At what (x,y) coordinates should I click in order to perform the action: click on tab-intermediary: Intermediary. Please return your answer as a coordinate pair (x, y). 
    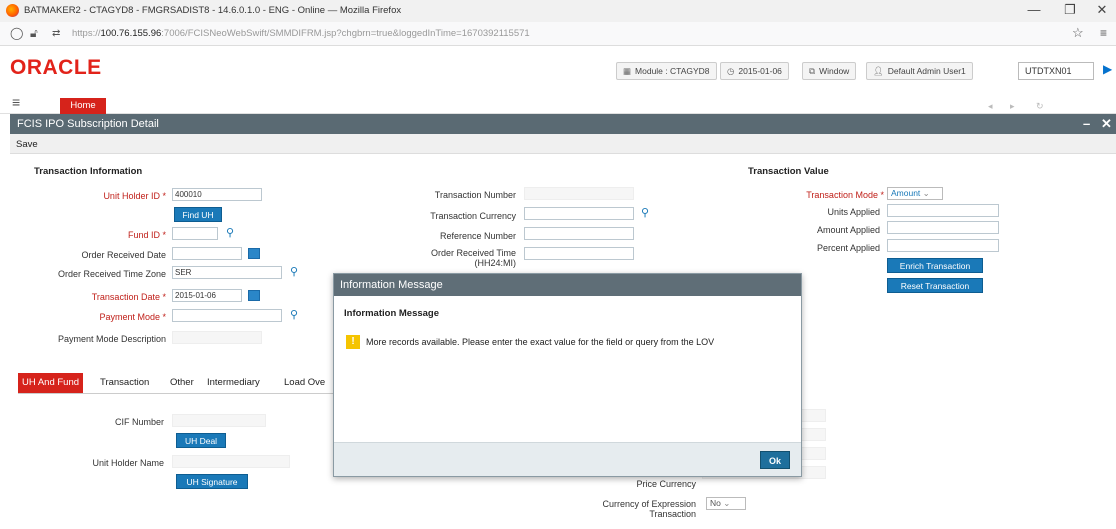
    Looking at the image, I should click on (233, 383).